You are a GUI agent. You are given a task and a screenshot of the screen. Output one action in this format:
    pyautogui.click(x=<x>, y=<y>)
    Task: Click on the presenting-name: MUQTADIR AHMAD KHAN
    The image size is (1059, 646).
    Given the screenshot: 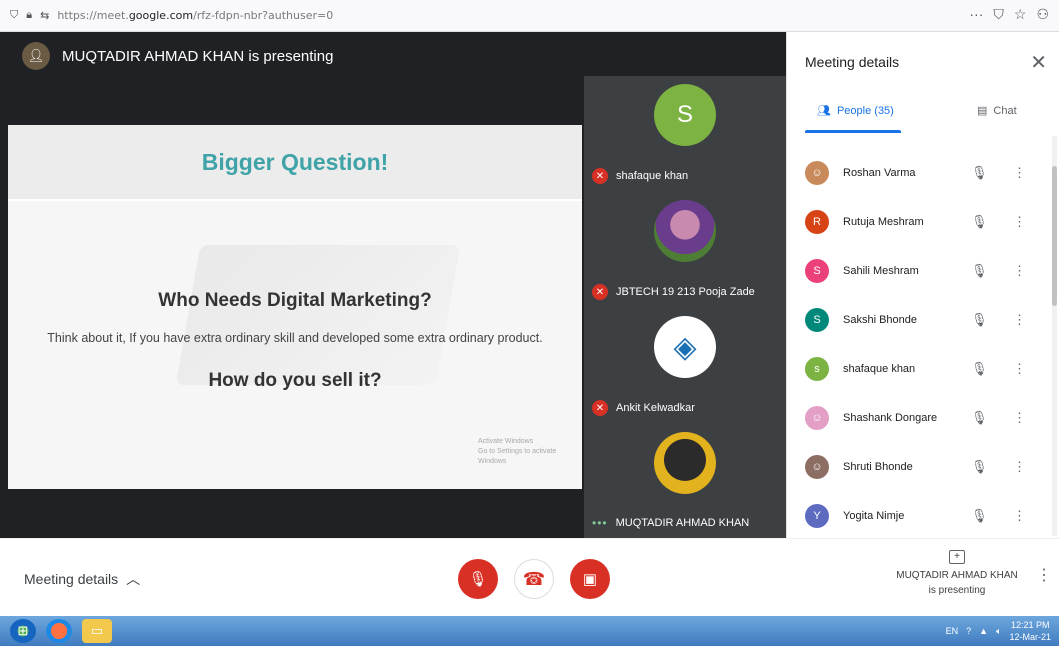 What is the action you would take?
    pyautogui.click(x=957, y=575)
    